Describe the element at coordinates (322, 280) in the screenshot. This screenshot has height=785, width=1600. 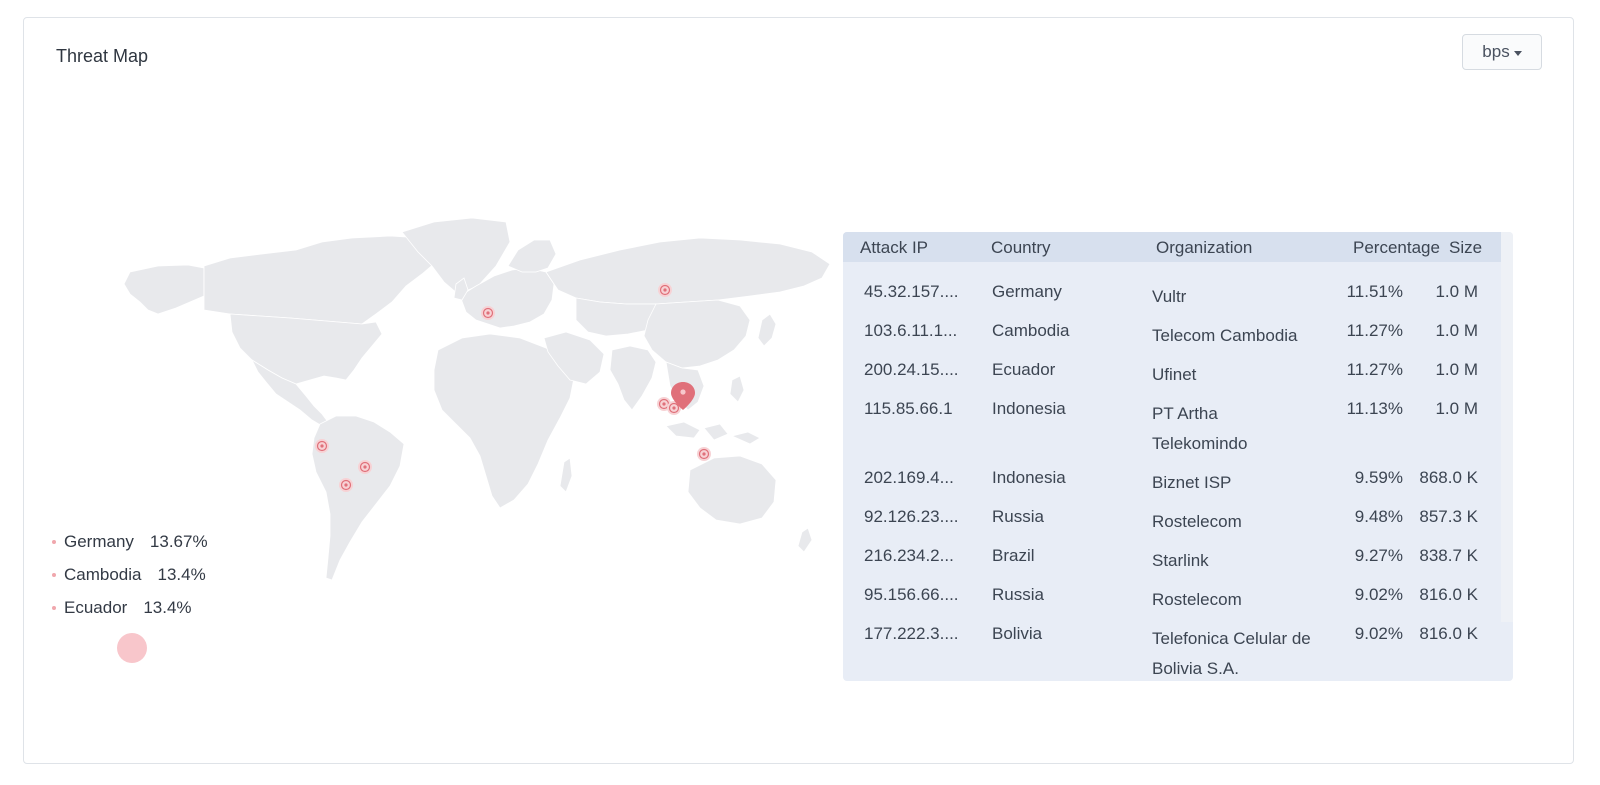
I see `land-canada` at that location.